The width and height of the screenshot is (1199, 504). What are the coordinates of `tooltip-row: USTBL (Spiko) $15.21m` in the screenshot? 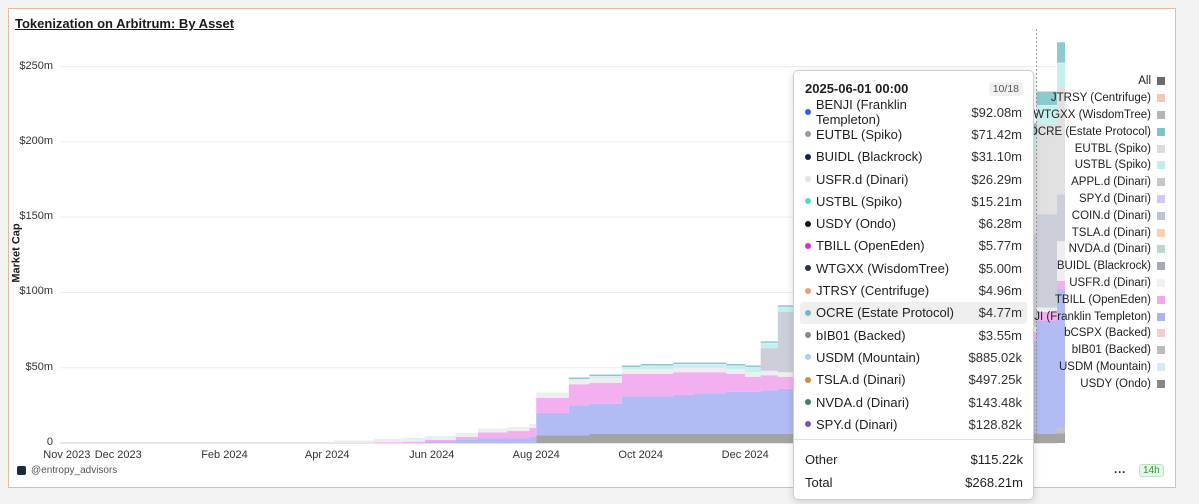 It's located at (913, 201).